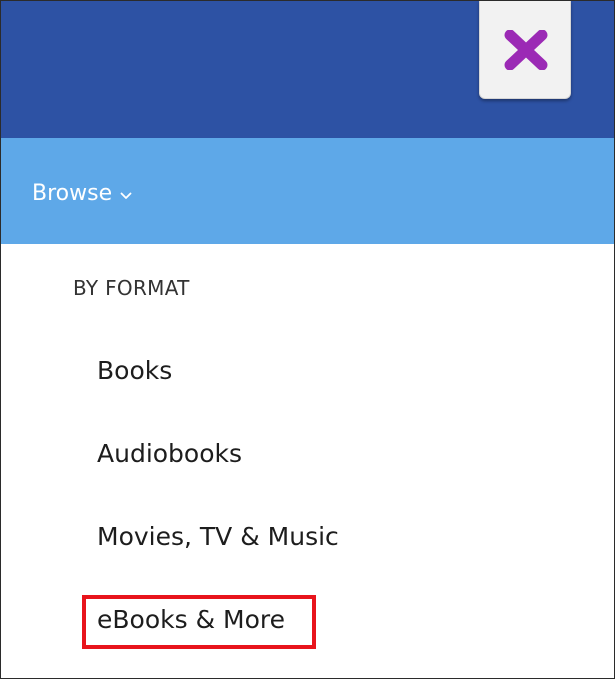 Image resolution: width=615 pixels, height=679 pixels. What do you see at coordinates (72, 193) in the screenshot?
I see `browse-label: Browse` at bounding box center [72, 193].